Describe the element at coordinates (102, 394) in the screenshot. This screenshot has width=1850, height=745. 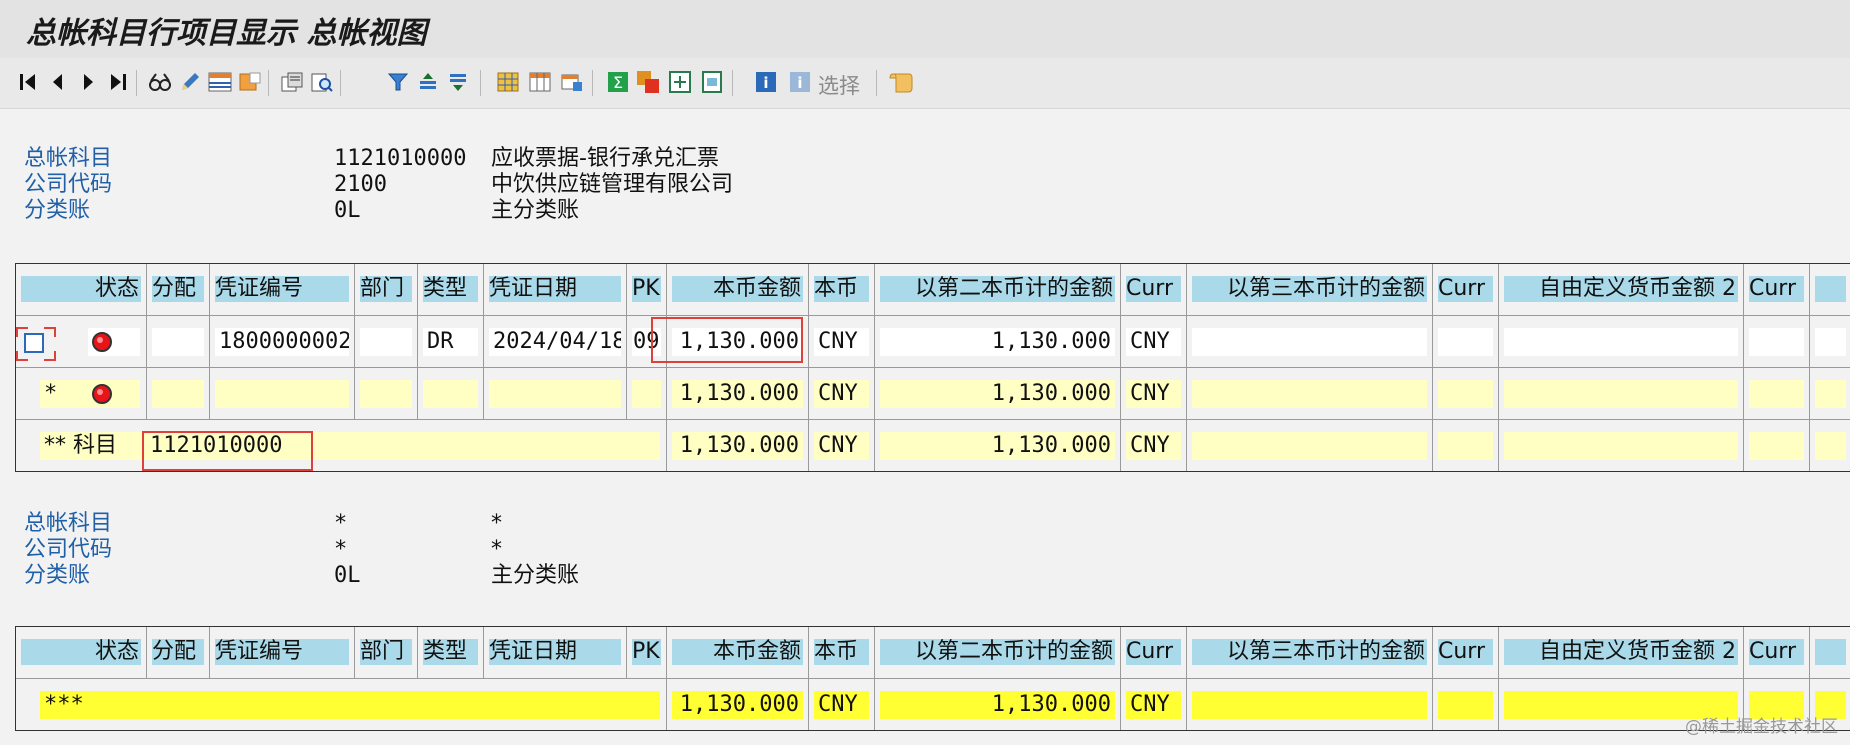
I see `status-red-icon` at that location.